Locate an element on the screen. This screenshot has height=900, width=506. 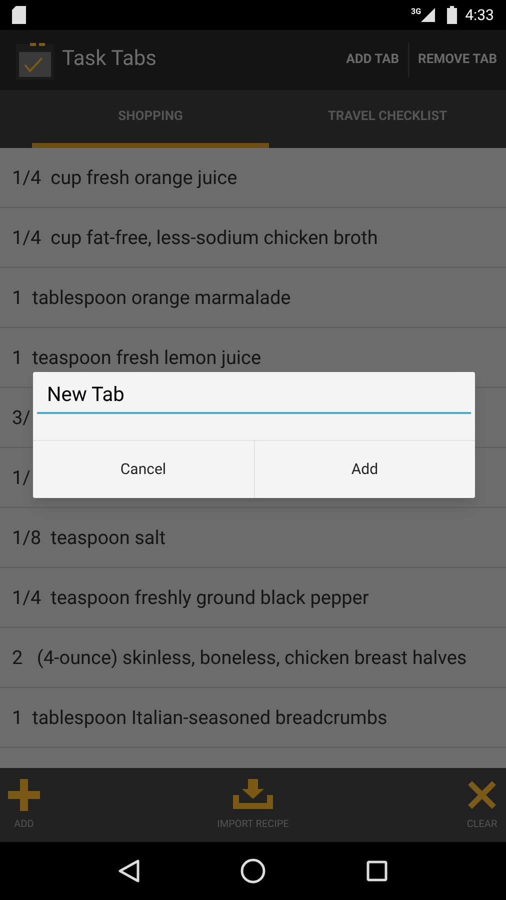
close-icon is located at coordinates (482, 794).